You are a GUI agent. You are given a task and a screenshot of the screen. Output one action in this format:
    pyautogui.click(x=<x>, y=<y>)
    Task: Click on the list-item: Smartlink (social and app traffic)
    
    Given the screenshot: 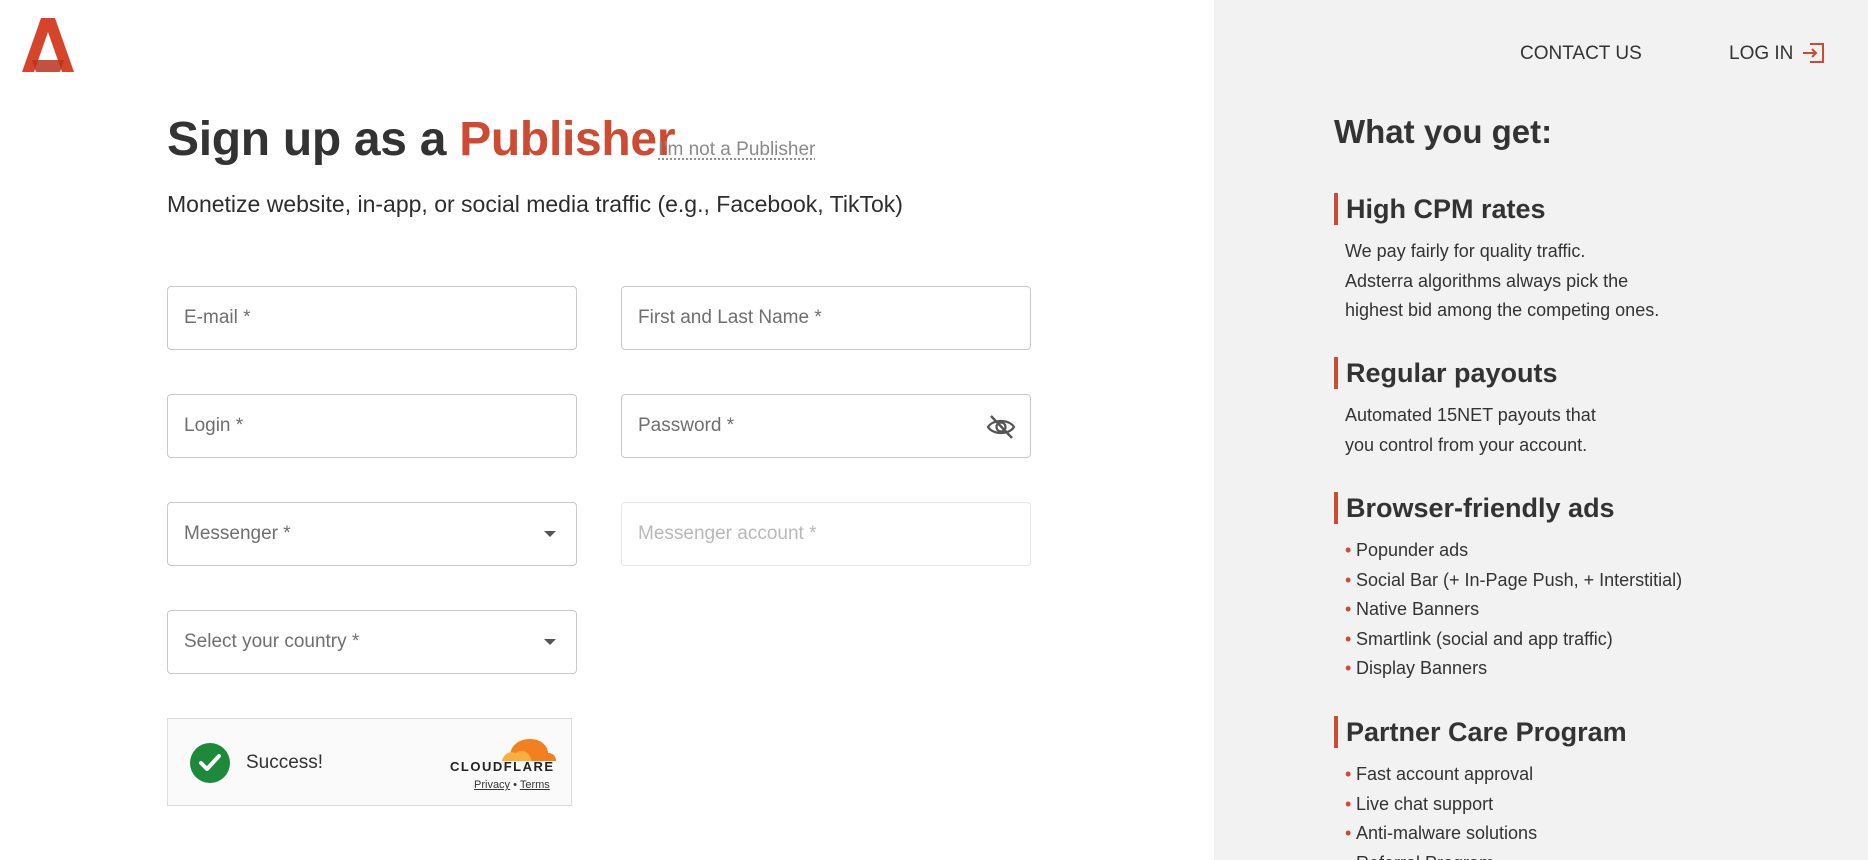 What is the action you would take?
    pyautogui.click(x=1513, y=640)
    